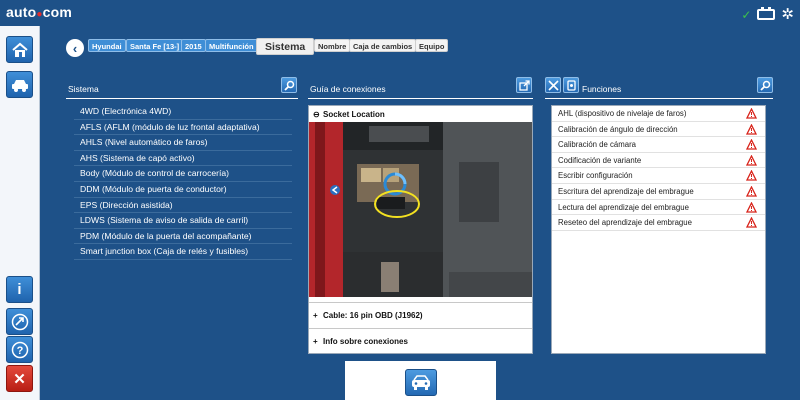  I want to click on cable-label: Cable: 16 pin OBD (J1962), so click(373, 315).